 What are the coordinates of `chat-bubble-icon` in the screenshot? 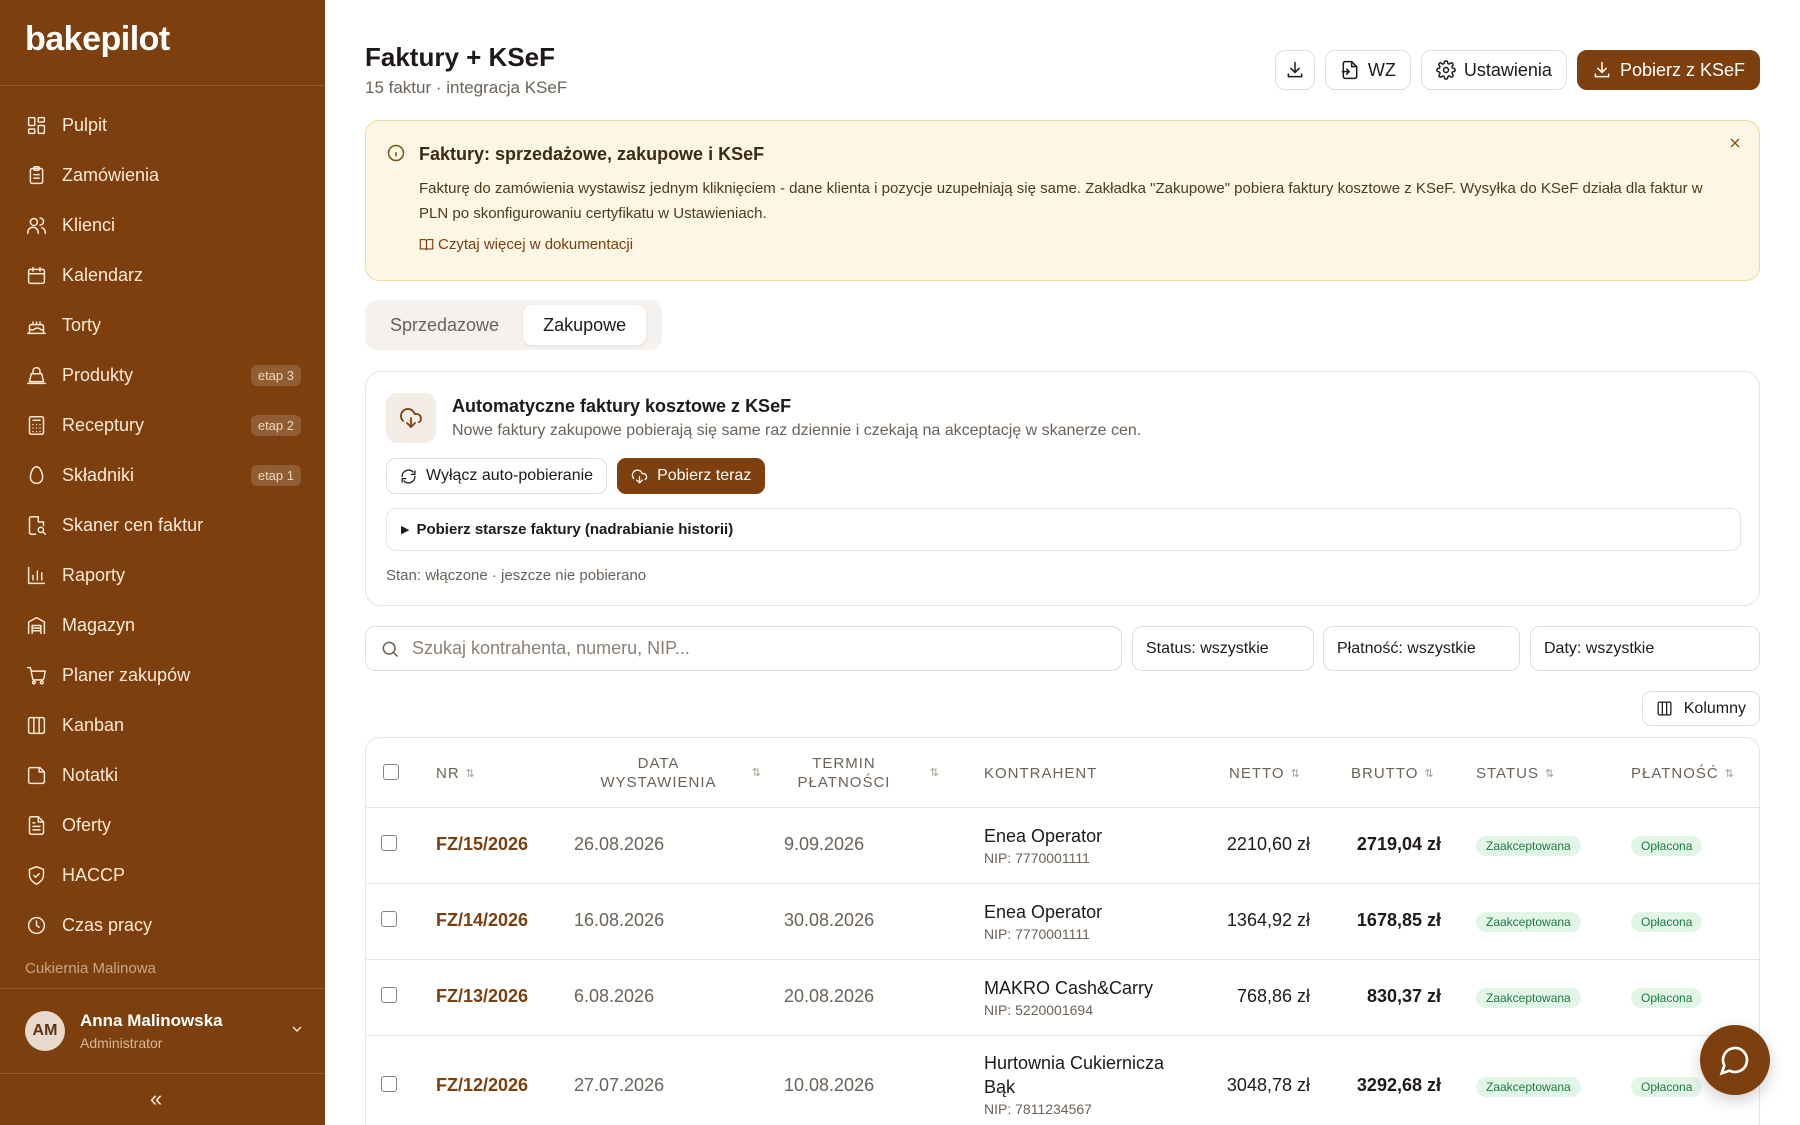 It's located at (1734, 1061).